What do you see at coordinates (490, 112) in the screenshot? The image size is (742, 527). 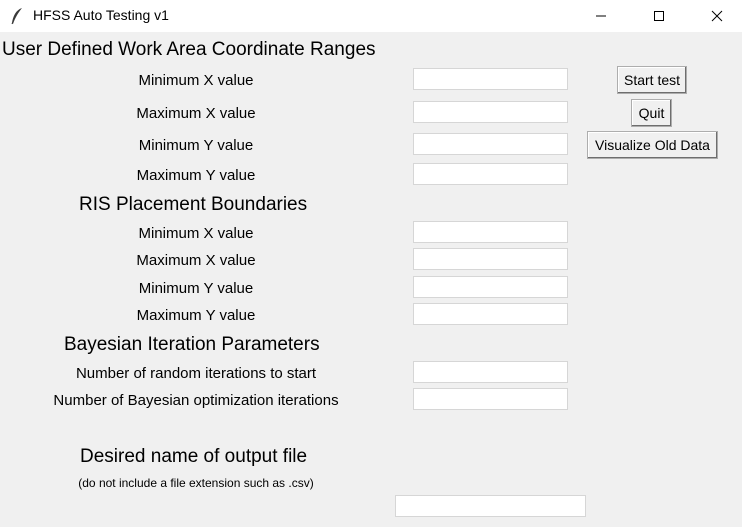 I see `work-area-max-x-input` at bounding box center [490, 112].